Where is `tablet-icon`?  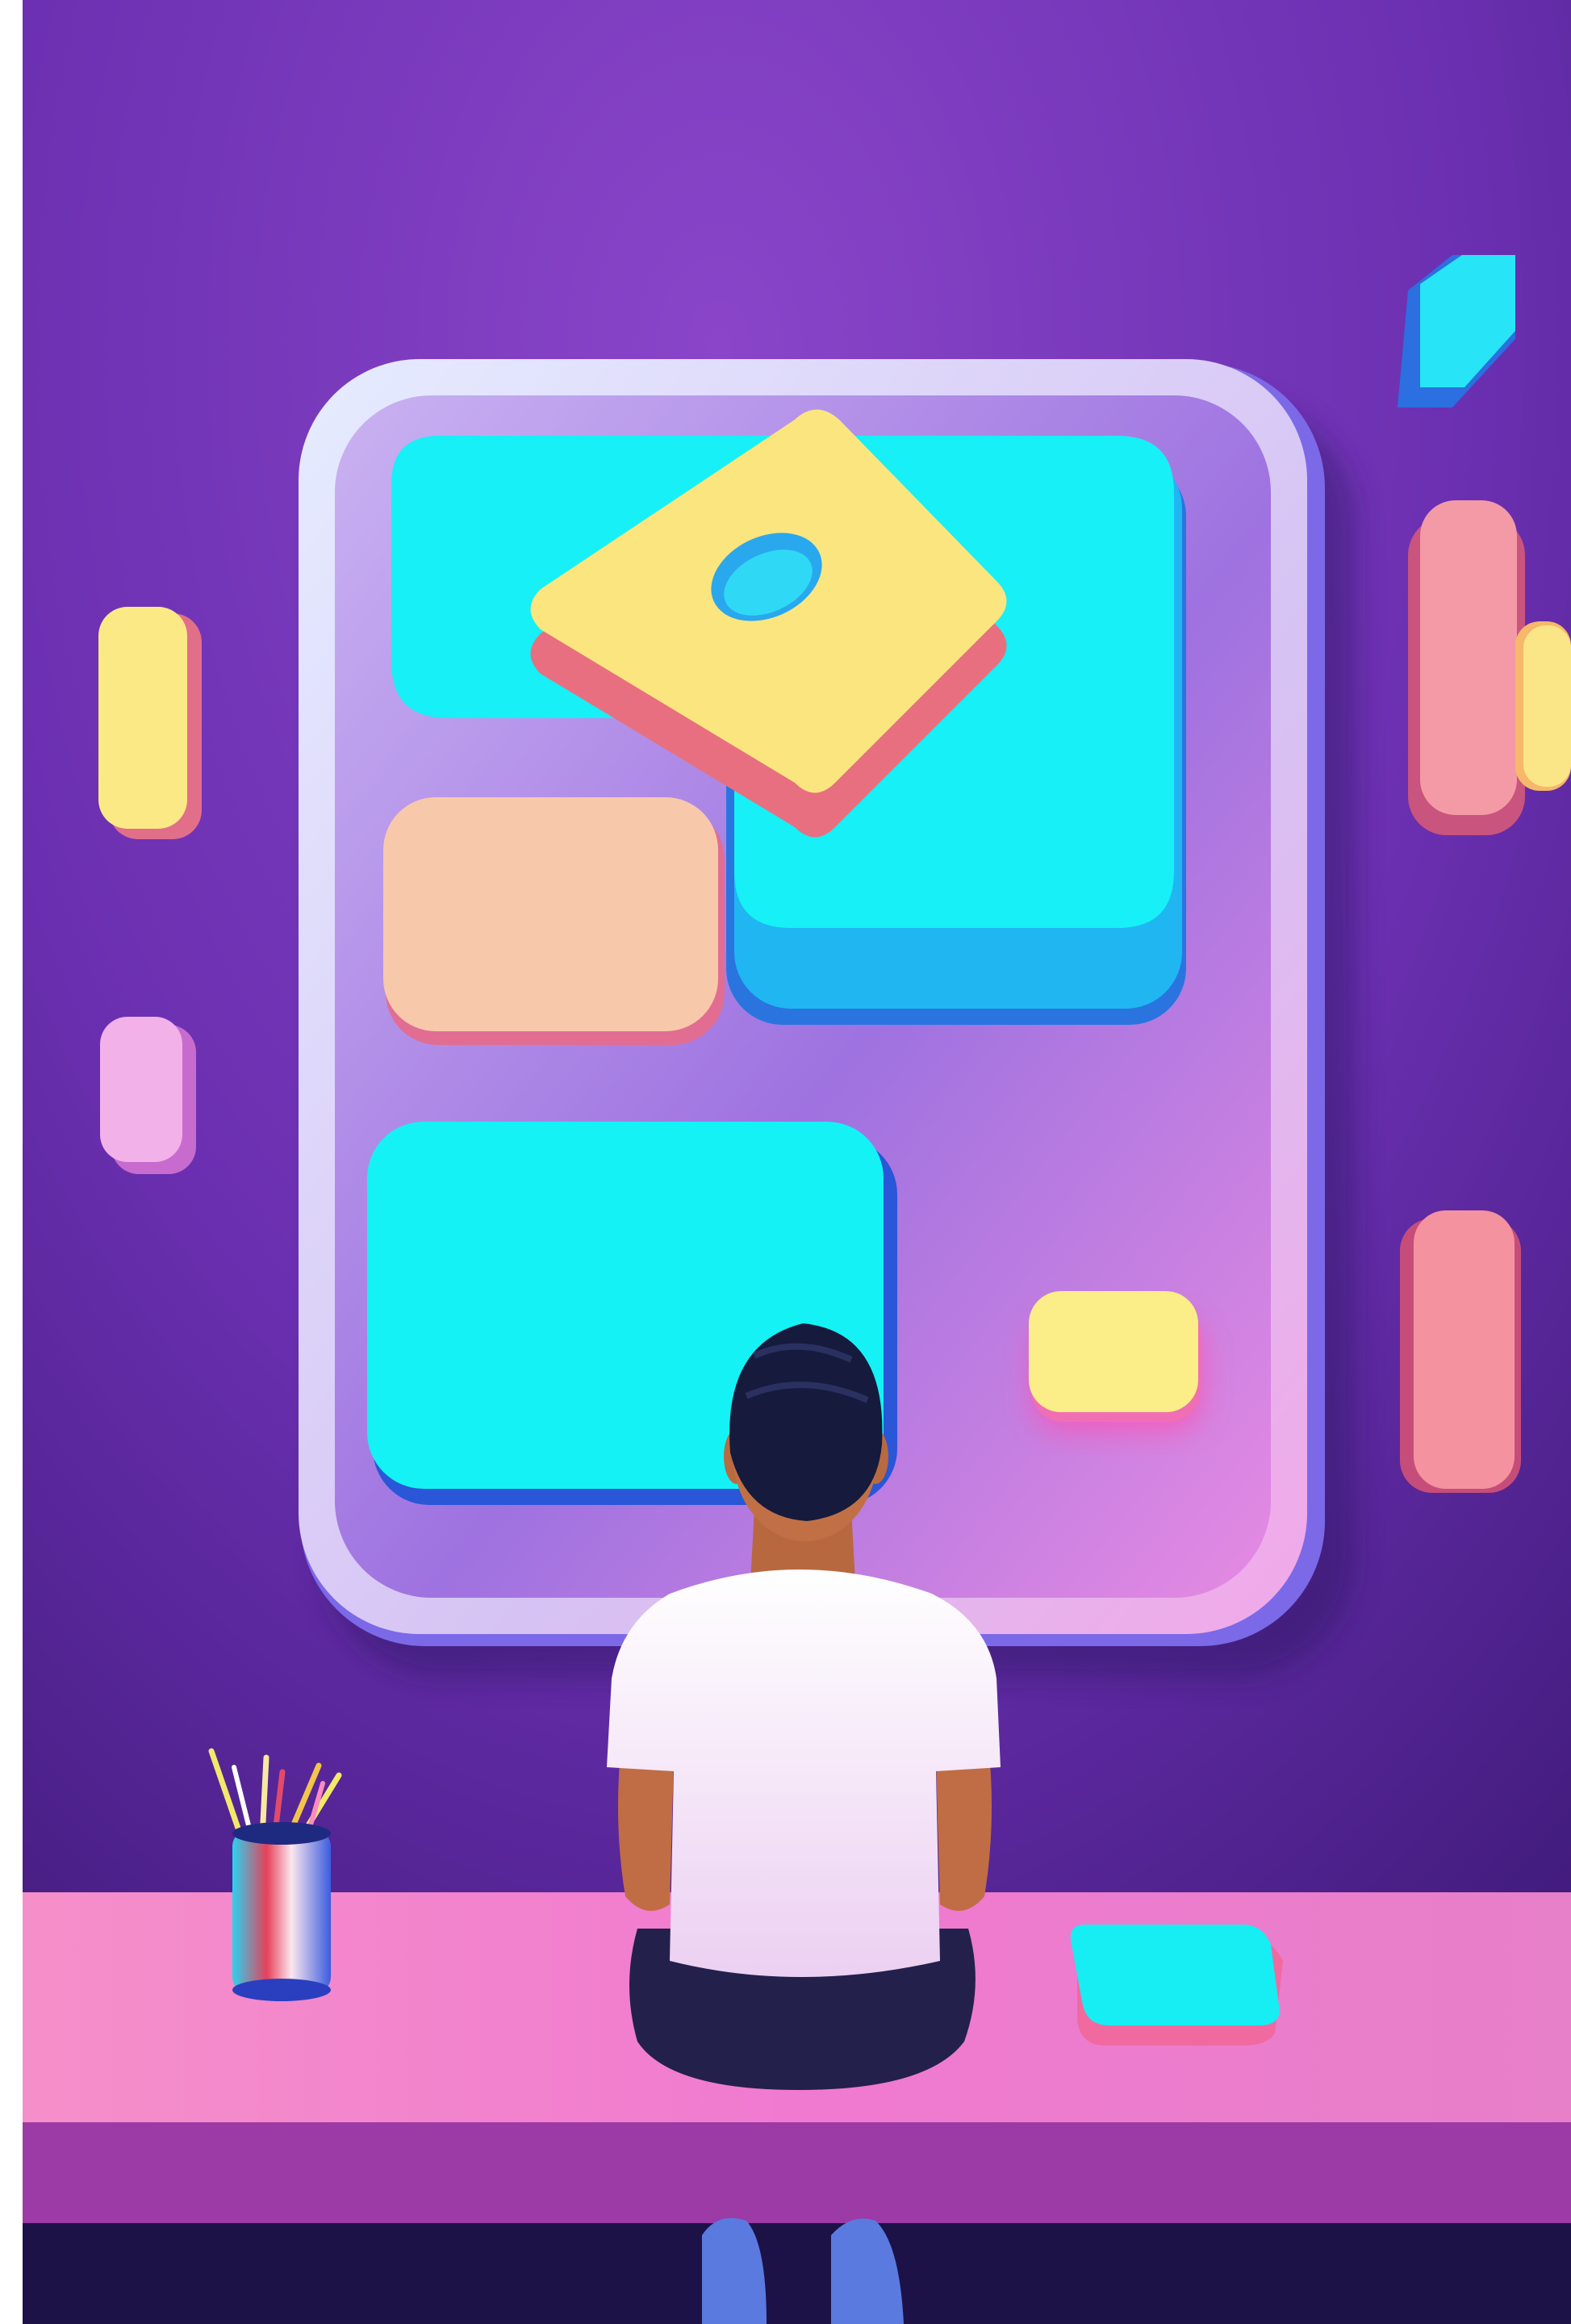 tablet-icon is located at coordinates (1177, 1985).